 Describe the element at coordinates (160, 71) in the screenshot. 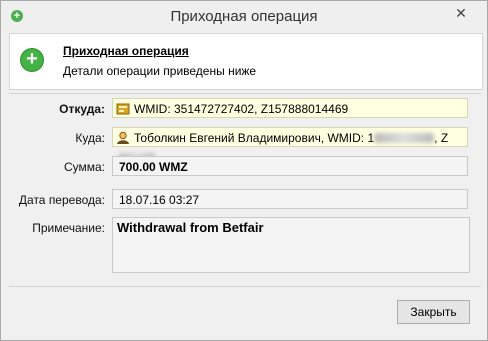

I see `header-subtitle: Детали операции приведены ниже` at that location.